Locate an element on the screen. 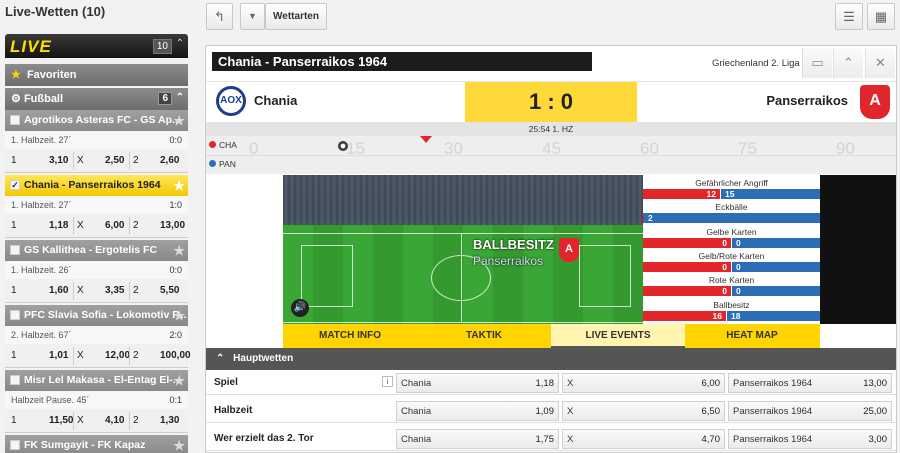 The image size is (900, 453). timeline-home: CHA is located at coordinates (223, 145).